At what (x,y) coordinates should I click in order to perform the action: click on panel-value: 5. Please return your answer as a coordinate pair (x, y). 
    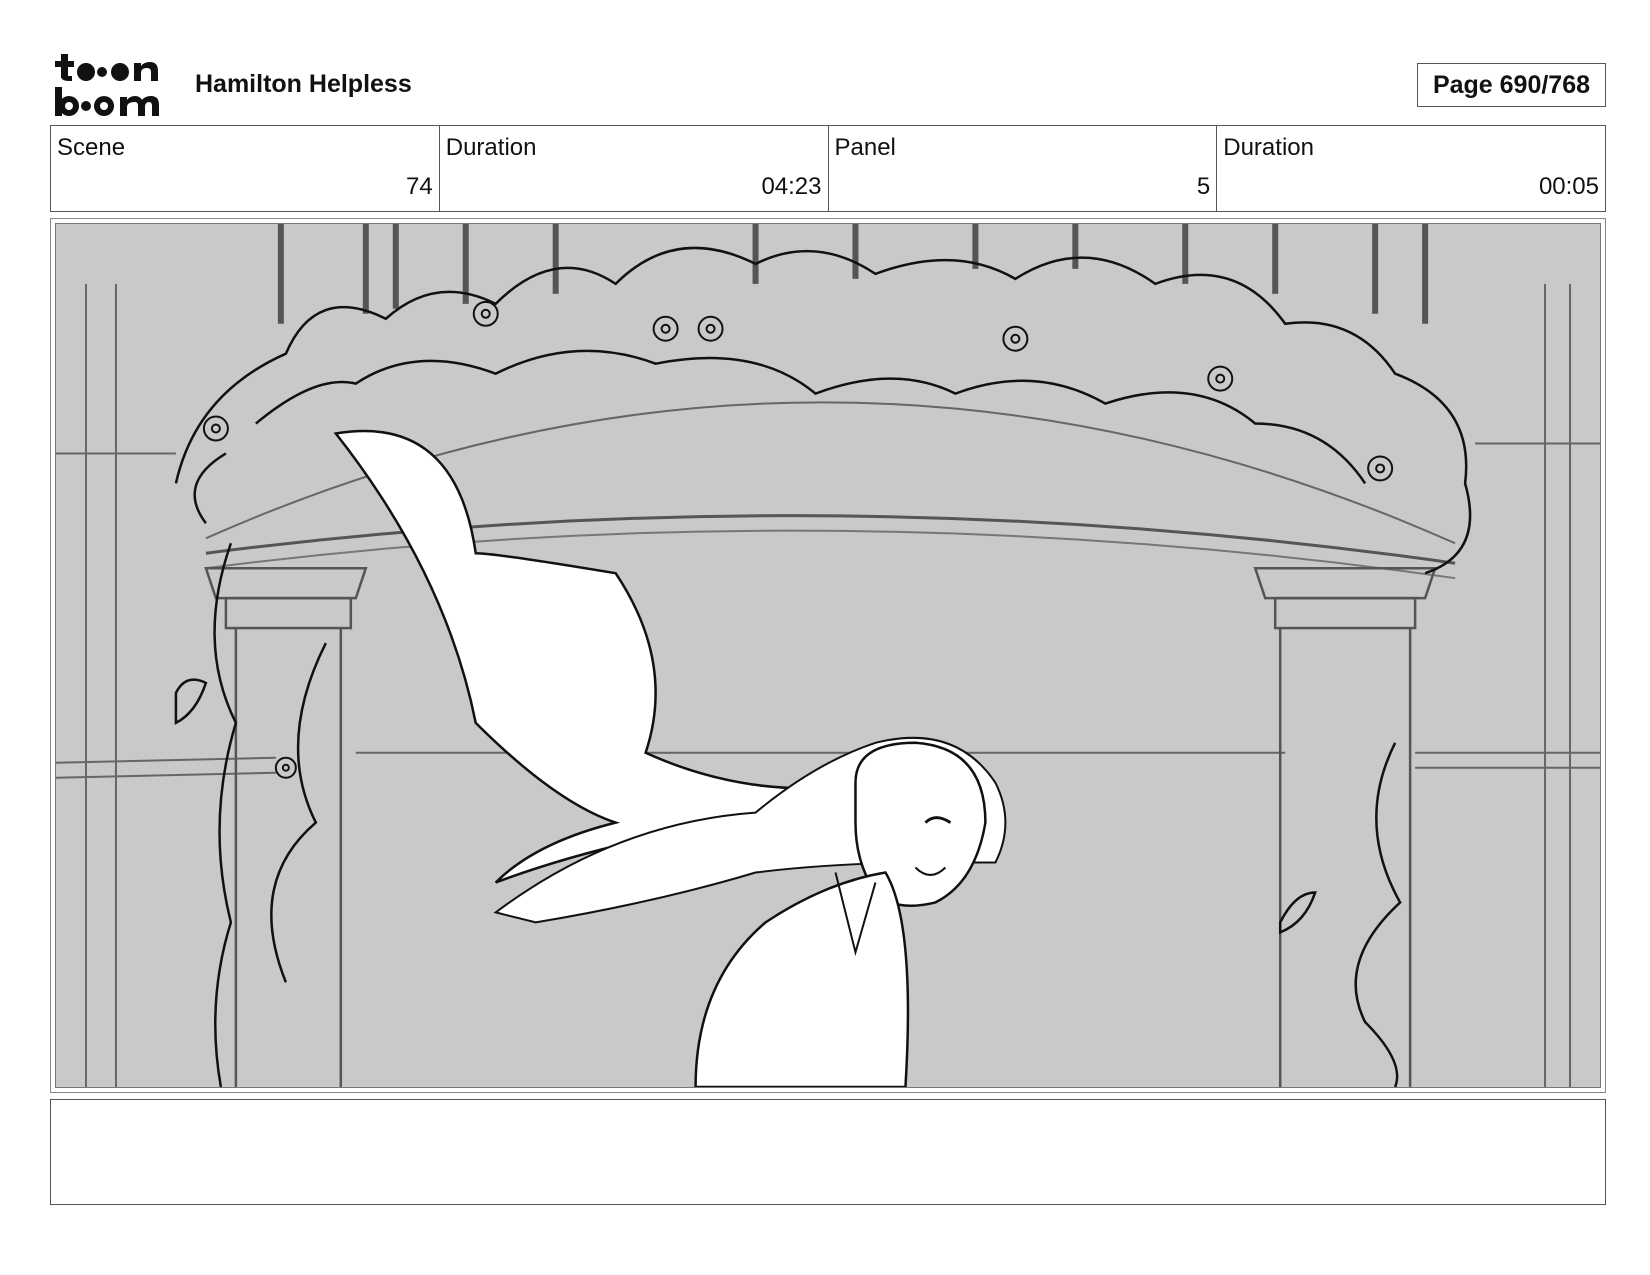
    Looking at the image, I should click on (1203, 186).